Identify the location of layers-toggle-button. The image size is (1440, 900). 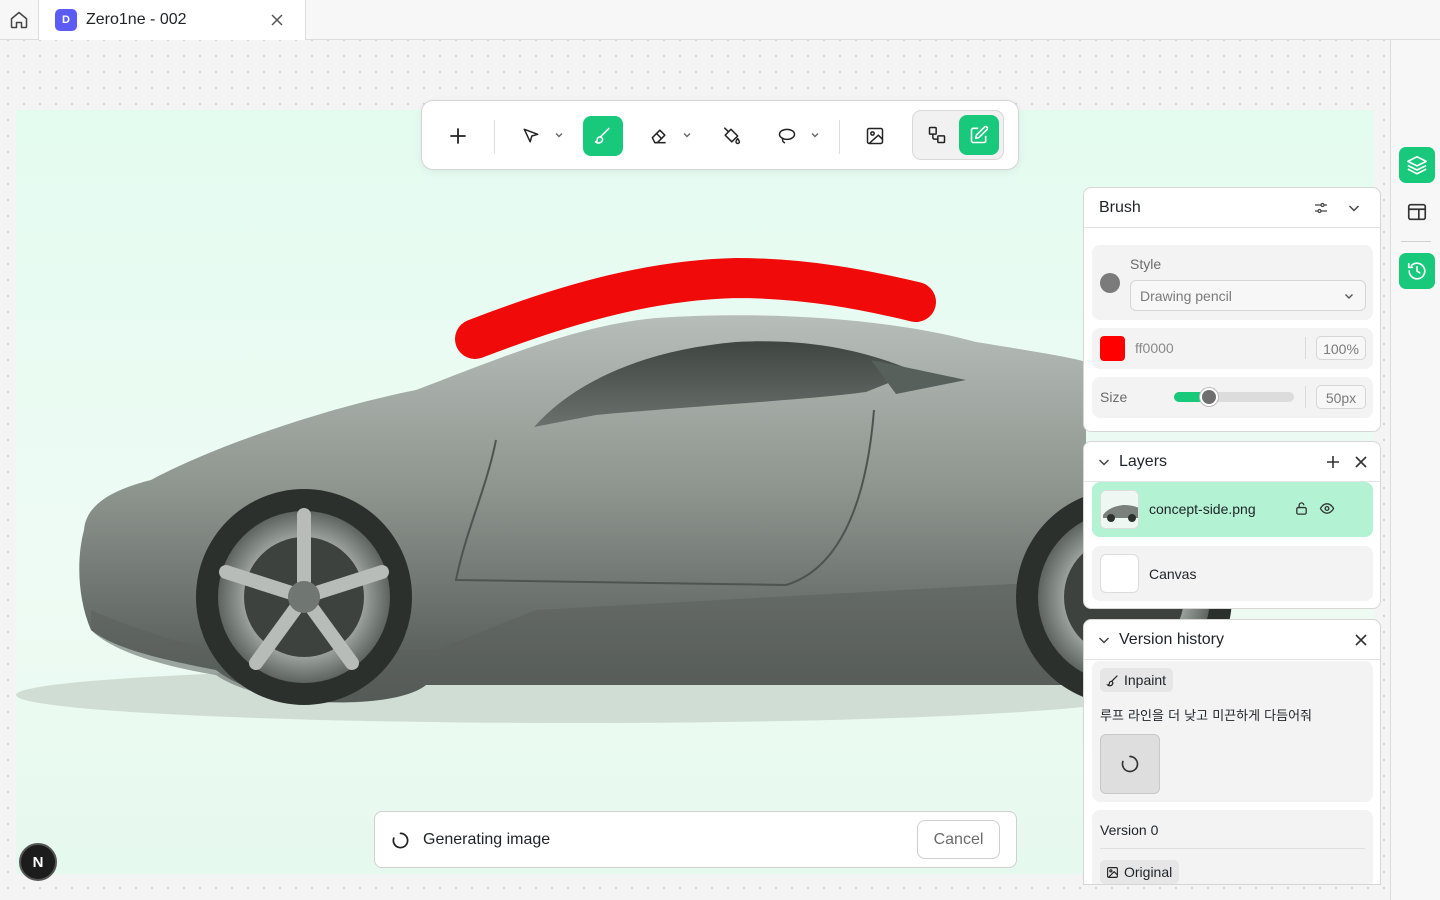
(1417, 165).